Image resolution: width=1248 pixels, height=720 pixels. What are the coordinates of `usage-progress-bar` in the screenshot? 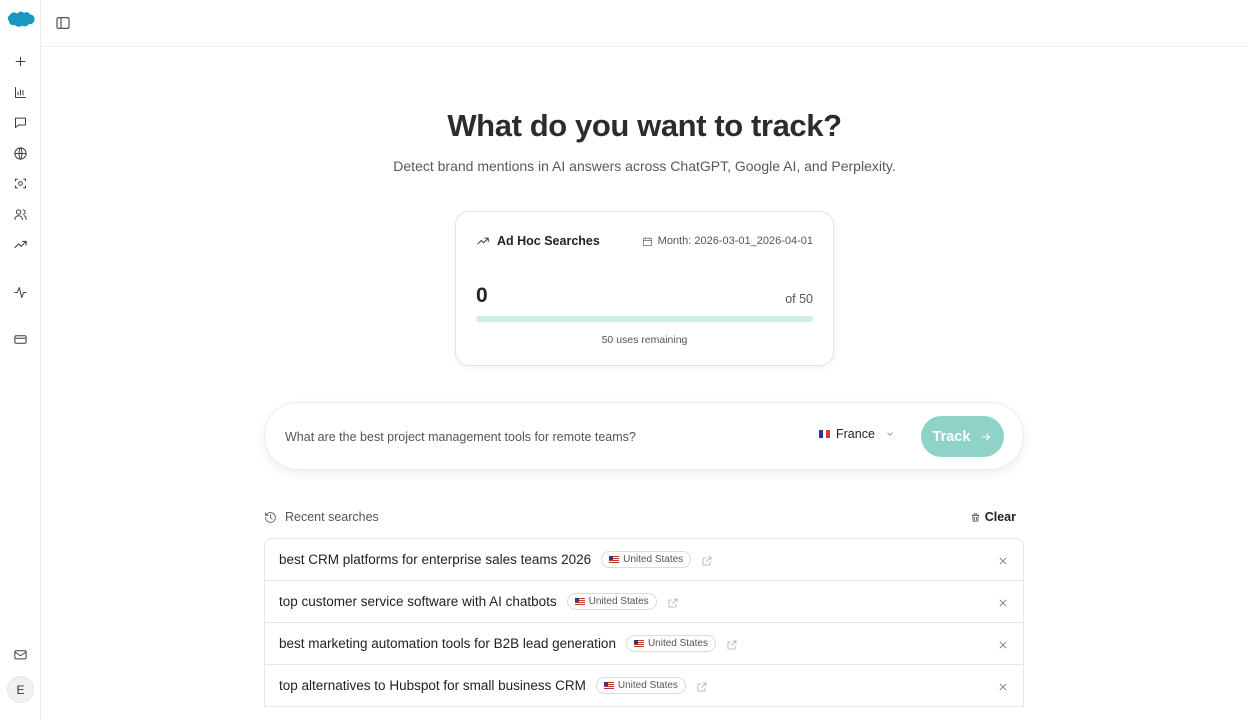 It's located at (644, 319).